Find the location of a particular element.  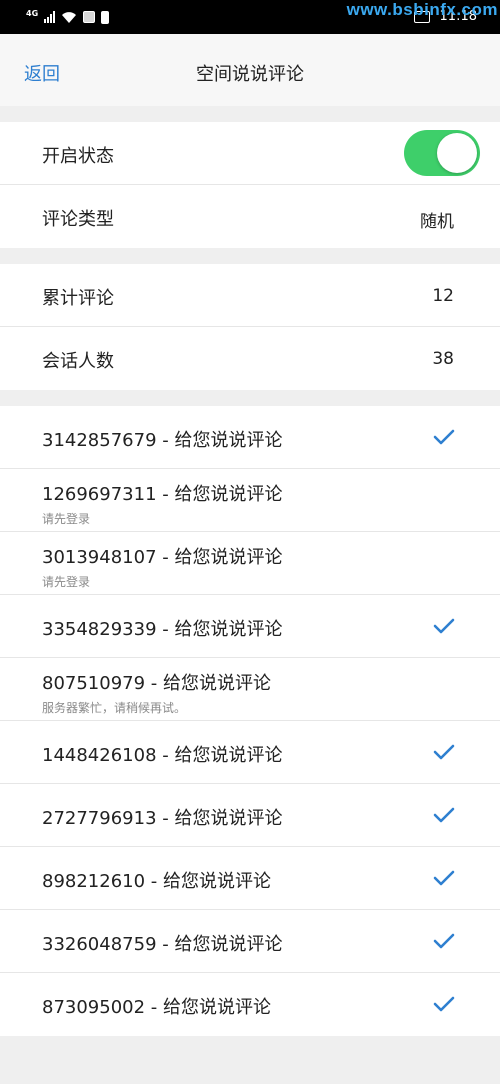

enable-toggle is located at coordinates (442, 153).